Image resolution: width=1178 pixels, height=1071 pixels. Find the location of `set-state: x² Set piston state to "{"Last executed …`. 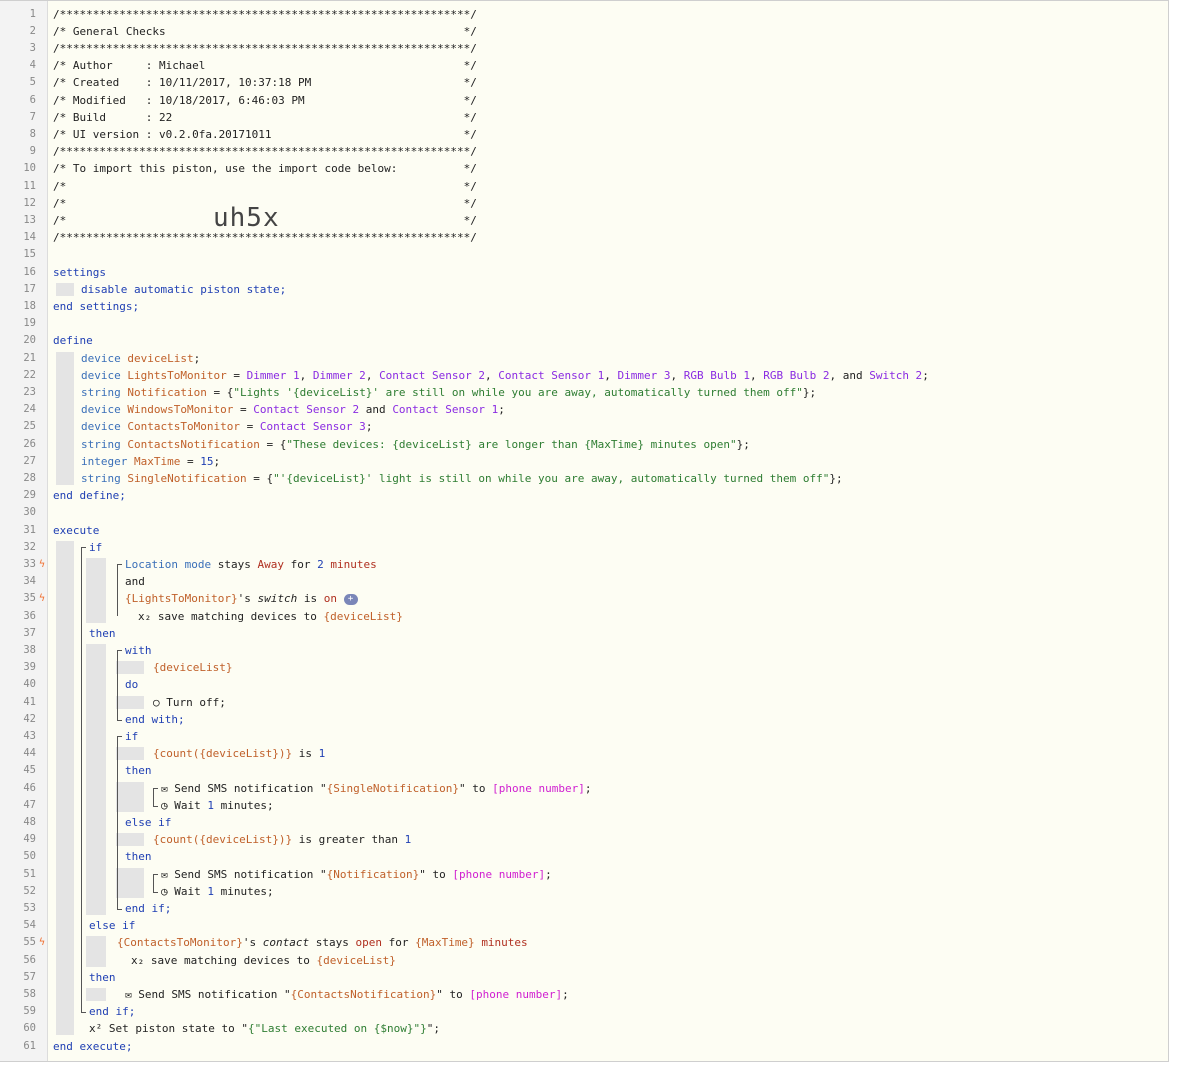

set-state: x² Set piston state to "{"Last executed … is located at coordinates (265, 1029).